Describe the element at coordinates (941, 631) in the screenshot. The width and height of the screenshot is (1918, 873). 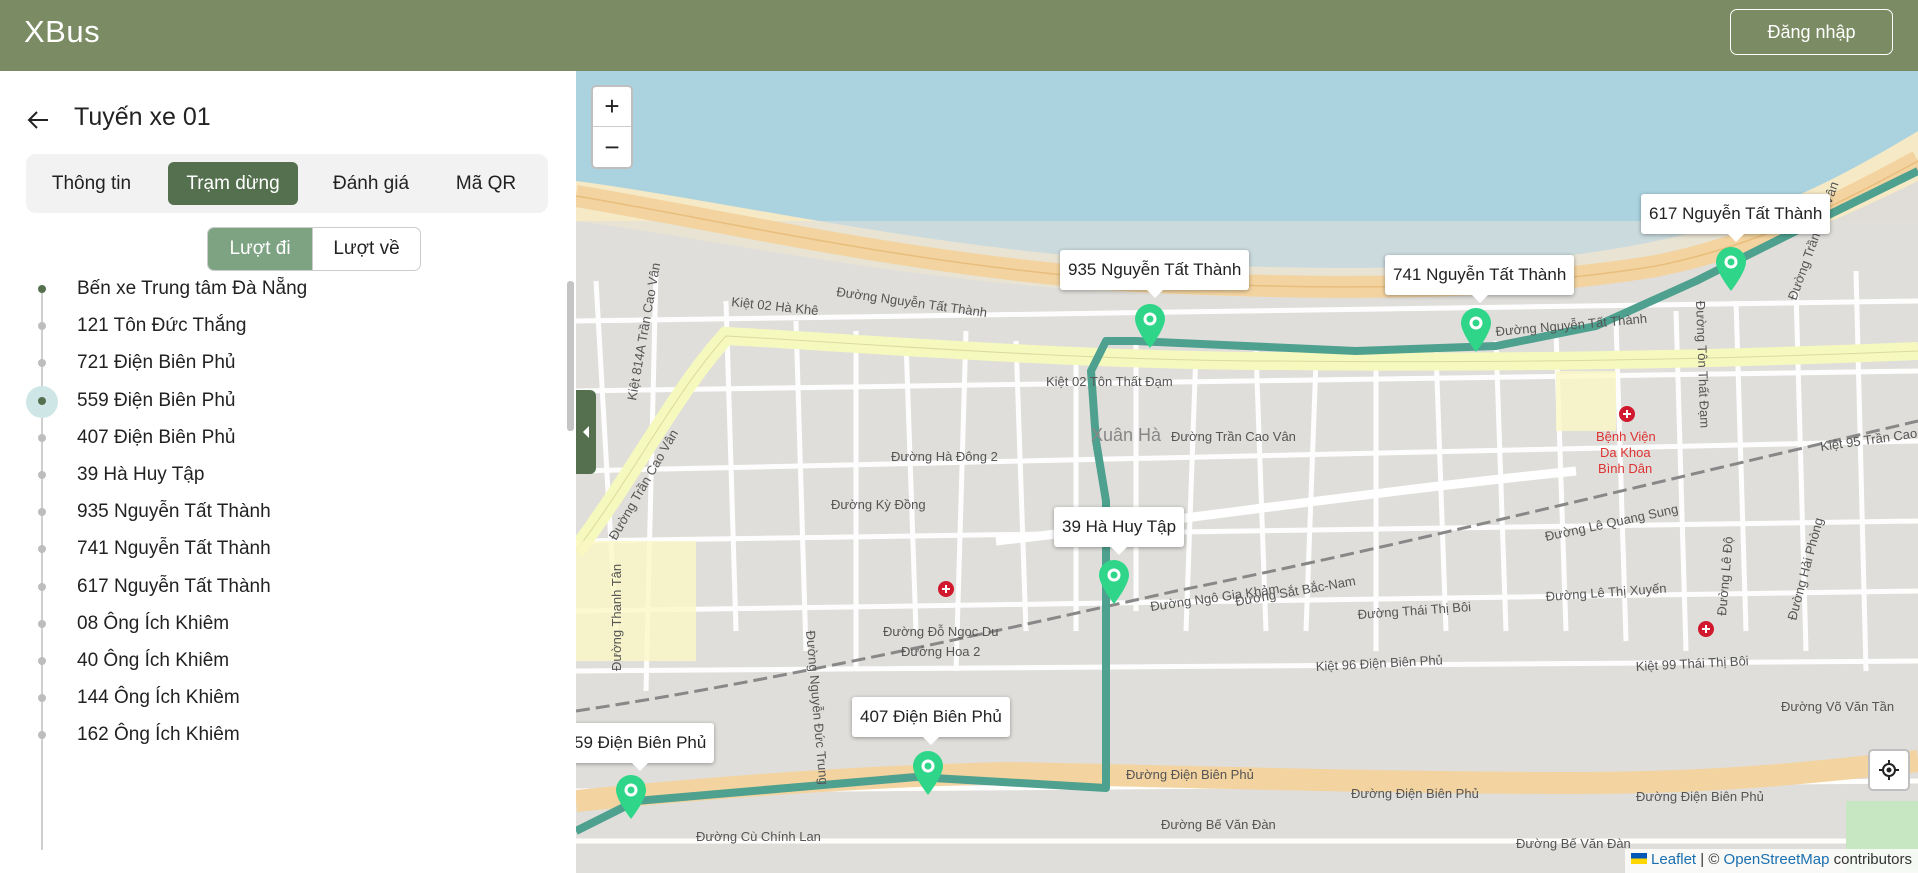
I see `street-label: Đường Đỗ Ngọc Du` at that location.